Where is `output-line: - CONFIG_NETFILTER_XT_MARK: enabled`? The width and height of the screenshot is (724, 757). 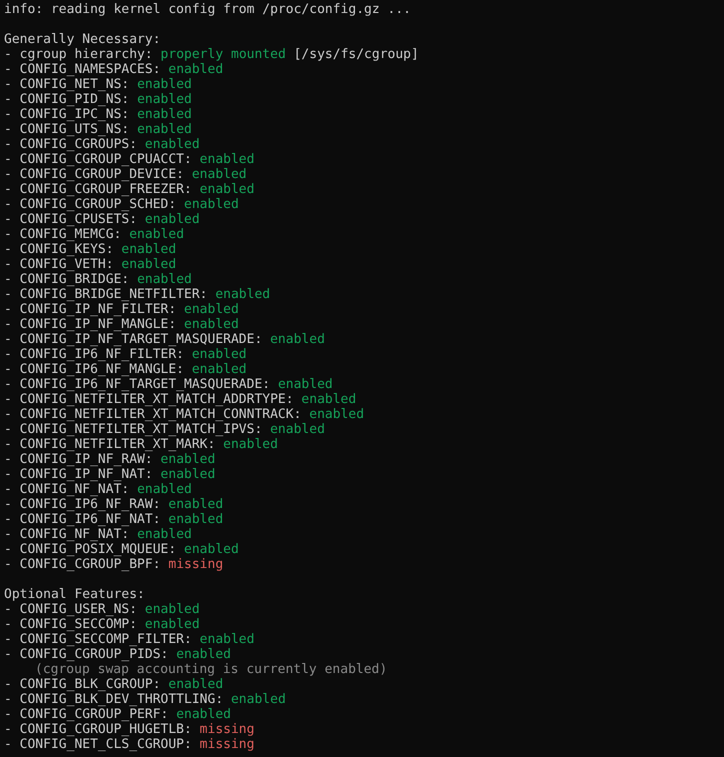 output-line: - CONFIG_NETFILTER_XT_MARK: enabled is located at coordinates (141, 444).